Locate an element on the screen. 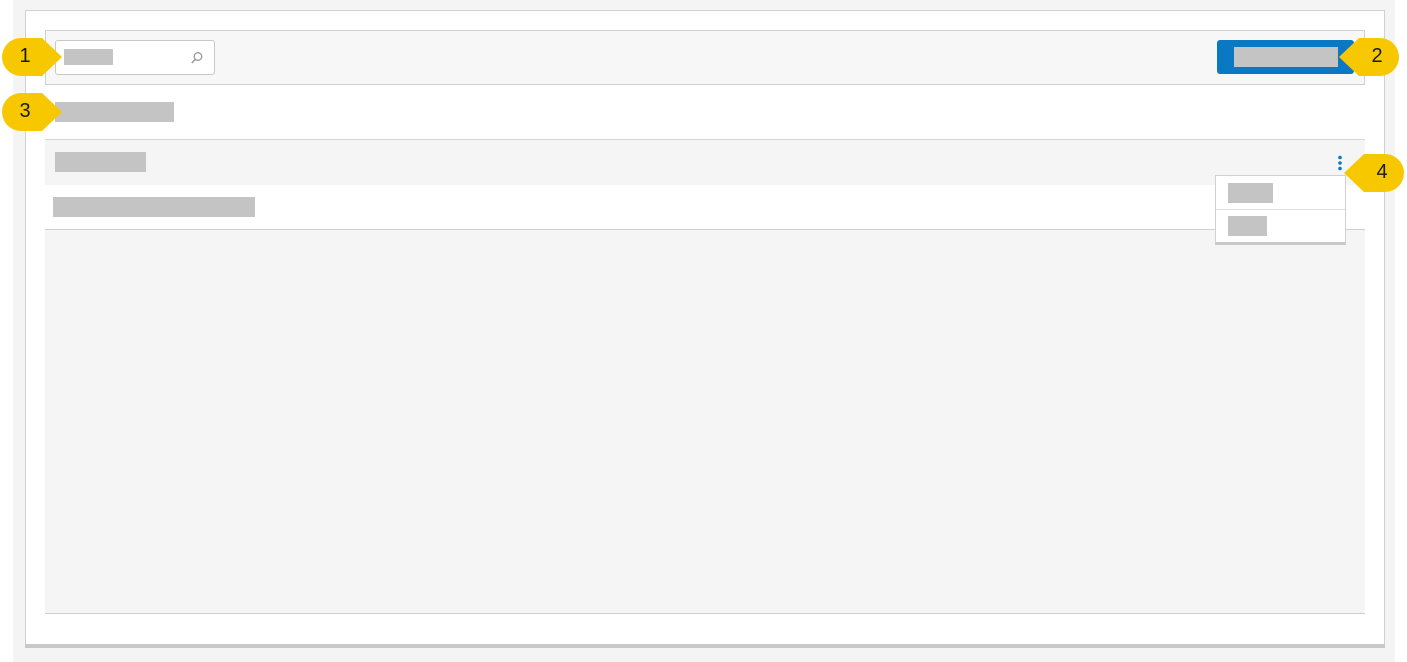 The width and height of the screenshot is (1407, 662). callout-marker: 1 is located at coordinates (33, 57).